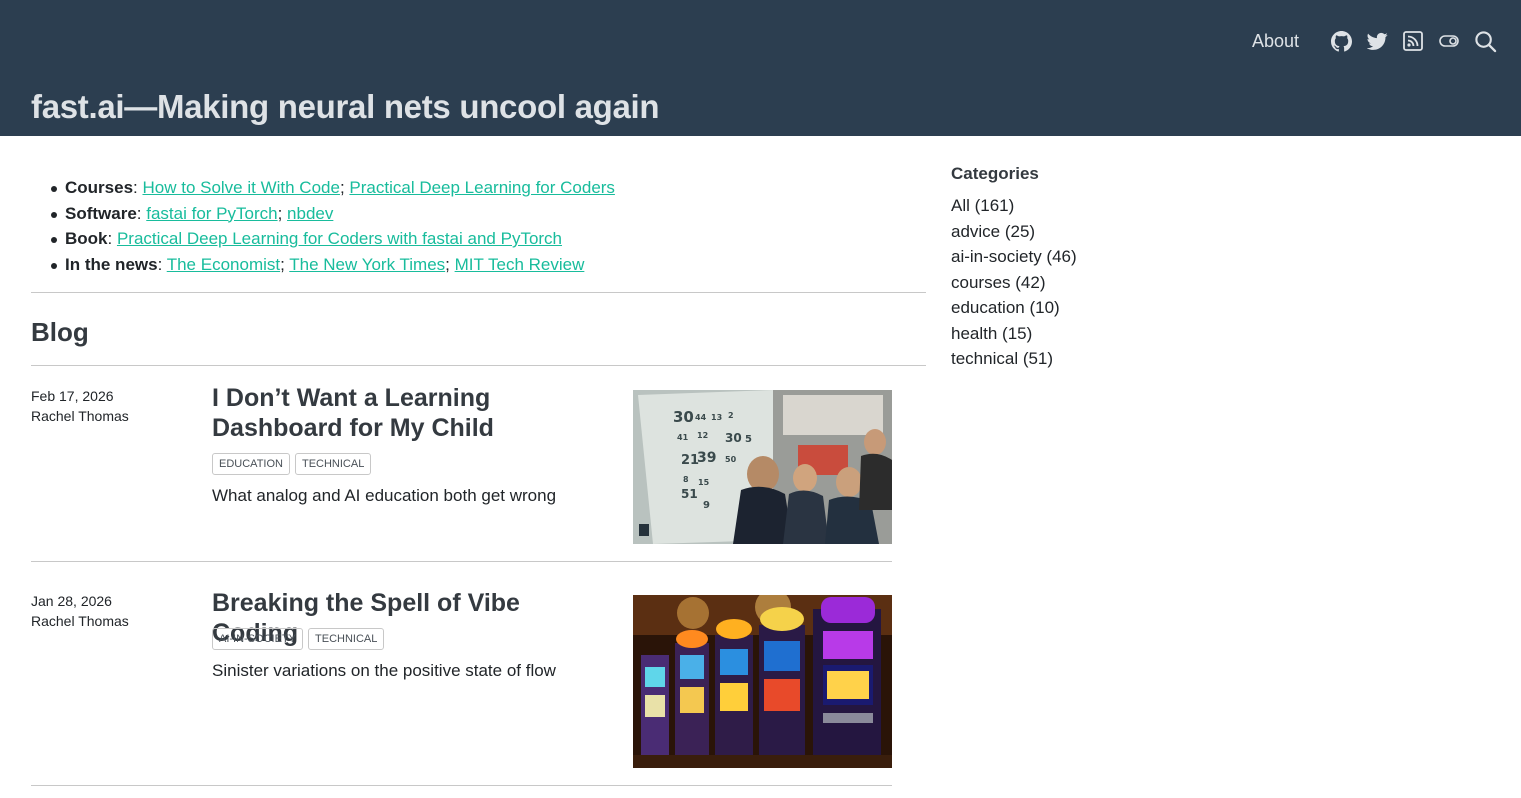 The height and width of the screenshot is (798, 1521). I want to click on news-label: In the news, so click(111, 264).